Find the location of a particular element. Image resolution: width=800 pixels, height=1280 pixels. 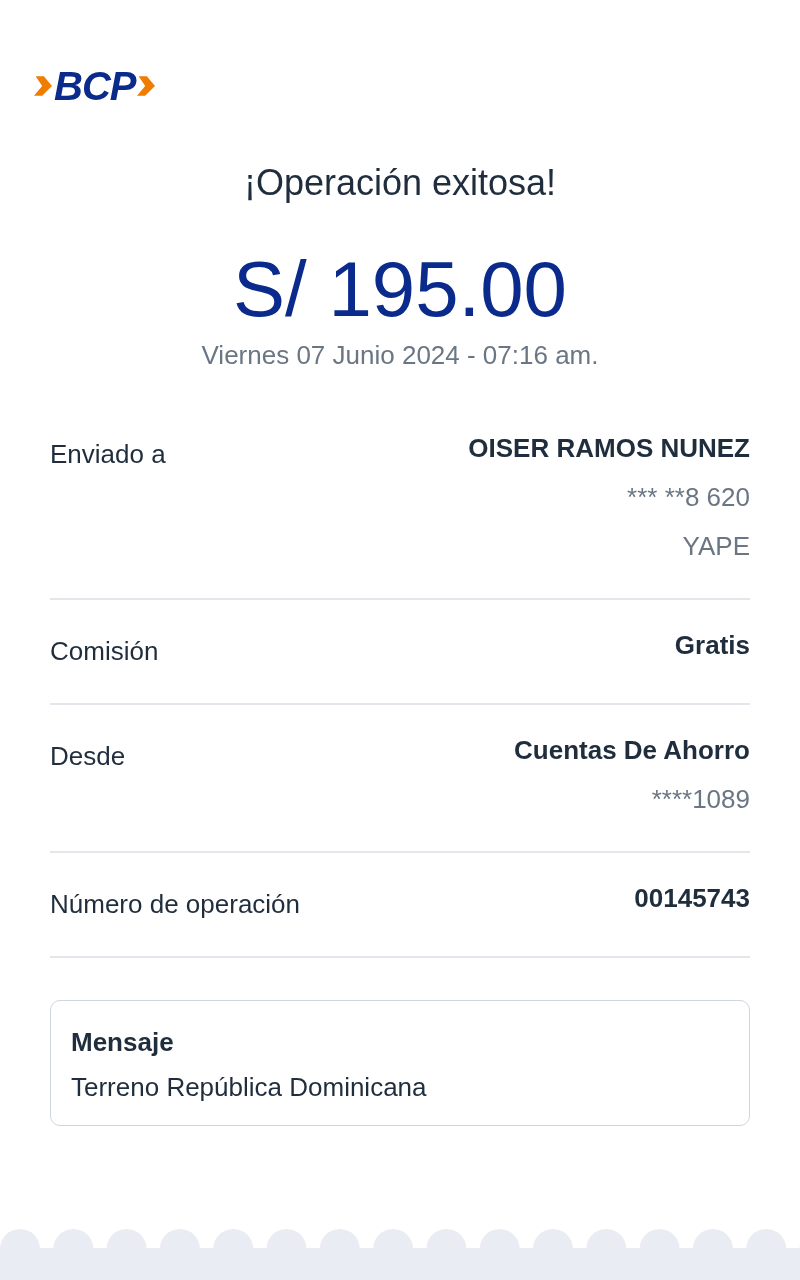

date-time: Viernes 07 Junio 2024 - 07:16 am. is located at coordinates (400, 355).